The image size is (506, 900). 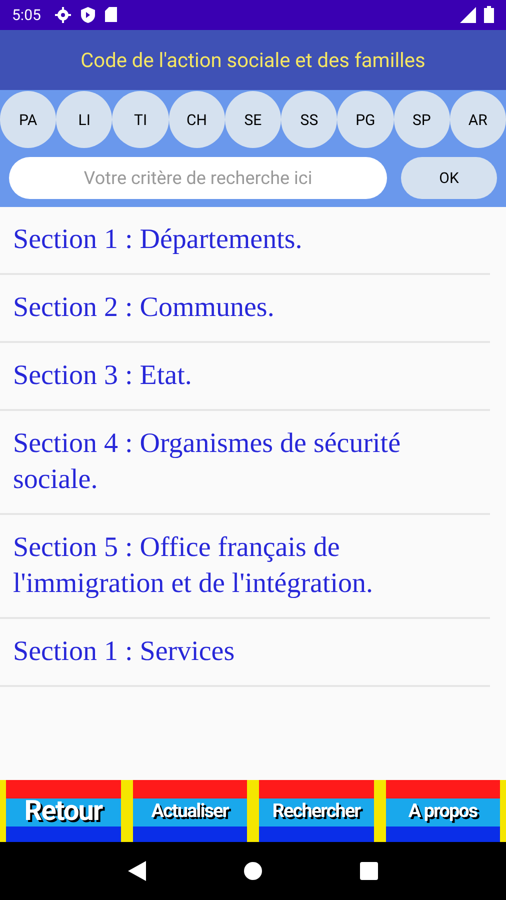 What do you see at coordinates (489, 15) in the screenshot?
I see `battery-icon` at bounding box center [489, 15].